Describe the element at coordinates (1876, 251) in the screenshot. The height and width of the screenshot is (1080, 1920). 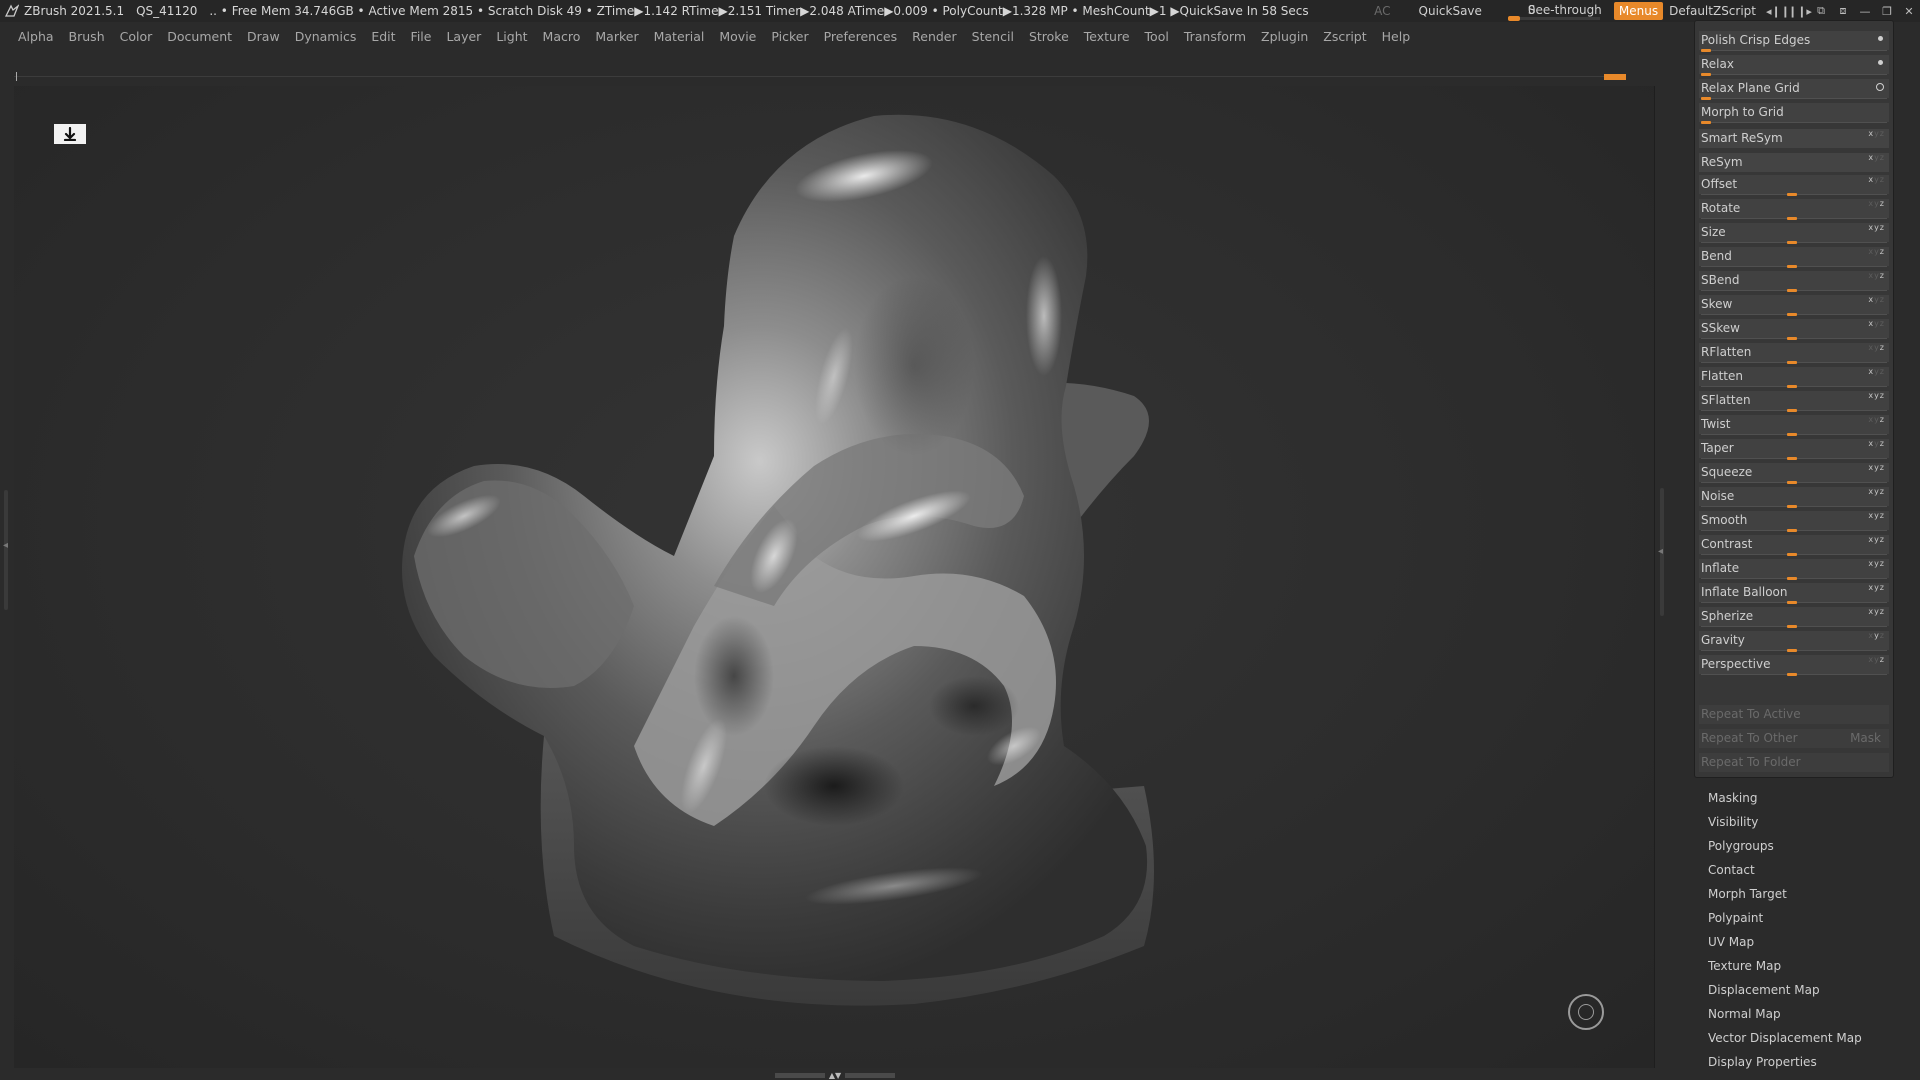
I see `bend-slider-axis-toggles: xyz` at that location.